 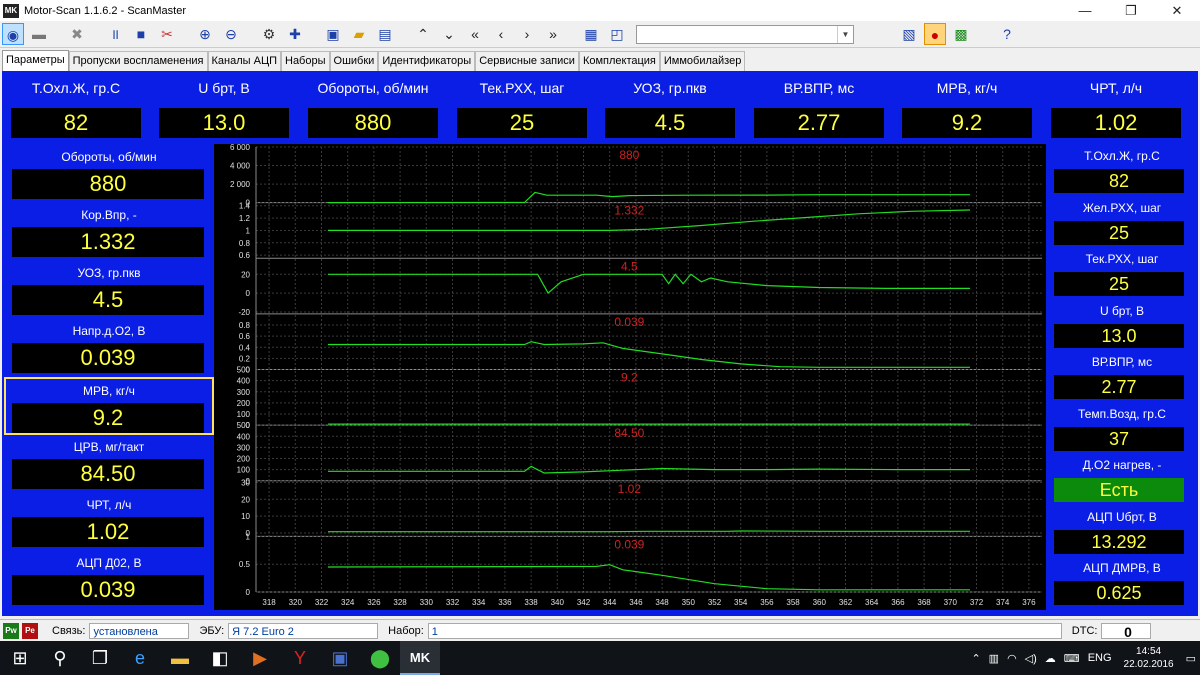 I want to click on explorer-icon: ▬, so click(x=180, y=658).